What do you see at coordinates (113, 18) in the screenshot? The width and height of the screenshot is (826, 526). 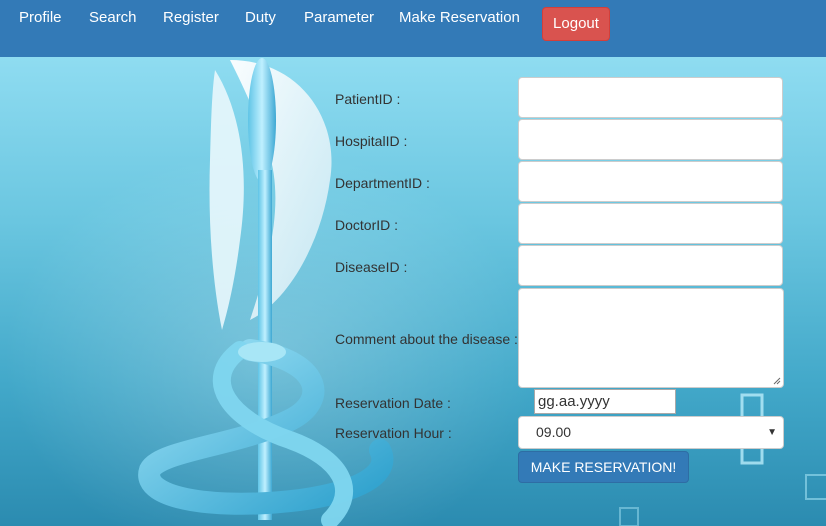 I see `nav-search: Search` at bounding box center [113, 18].